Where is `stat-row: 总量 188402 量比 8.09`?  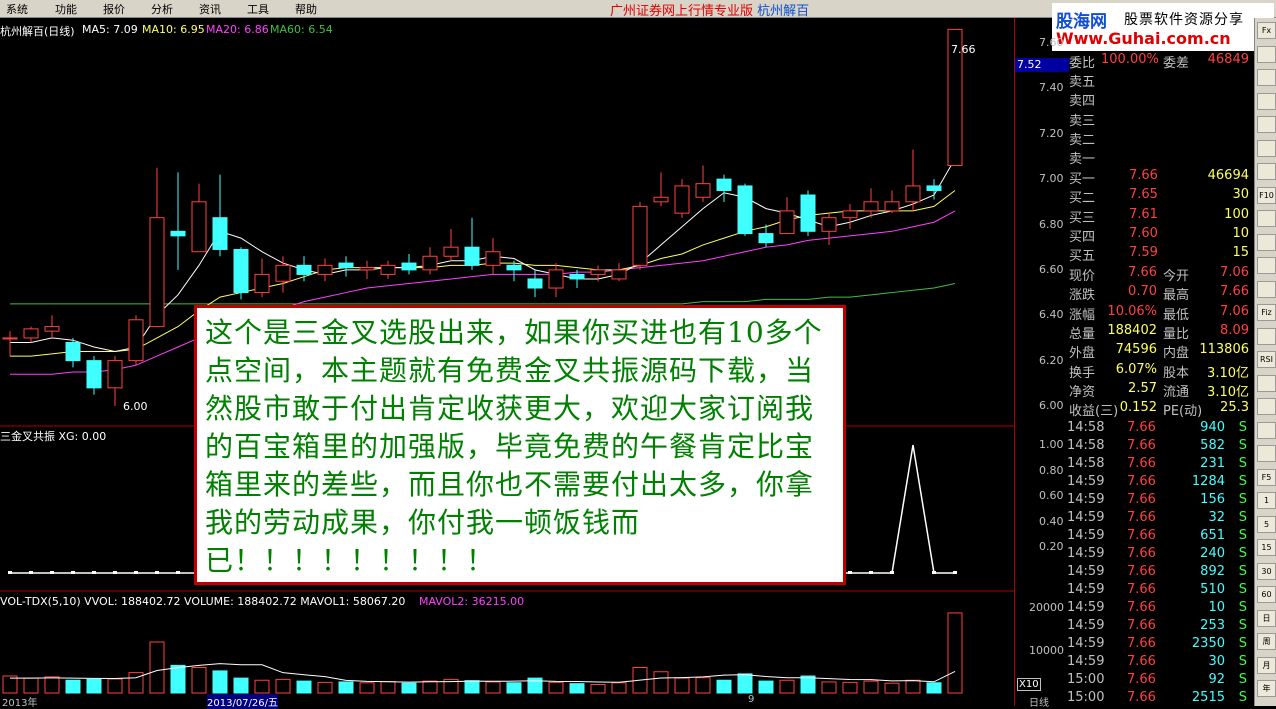
stat-row: 总量 188402 量比 8.09 is located at coordinates (1160, 332).